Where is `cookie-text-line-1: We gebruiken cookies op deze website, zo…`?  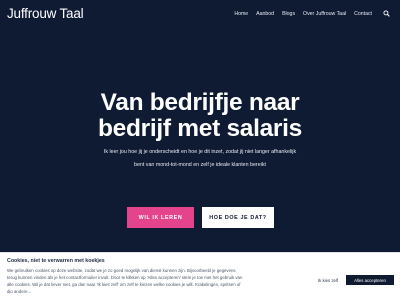 cookie-text-line-1: We gebruiken cookies op deze website, zo… is located at coordinates (121, 270).